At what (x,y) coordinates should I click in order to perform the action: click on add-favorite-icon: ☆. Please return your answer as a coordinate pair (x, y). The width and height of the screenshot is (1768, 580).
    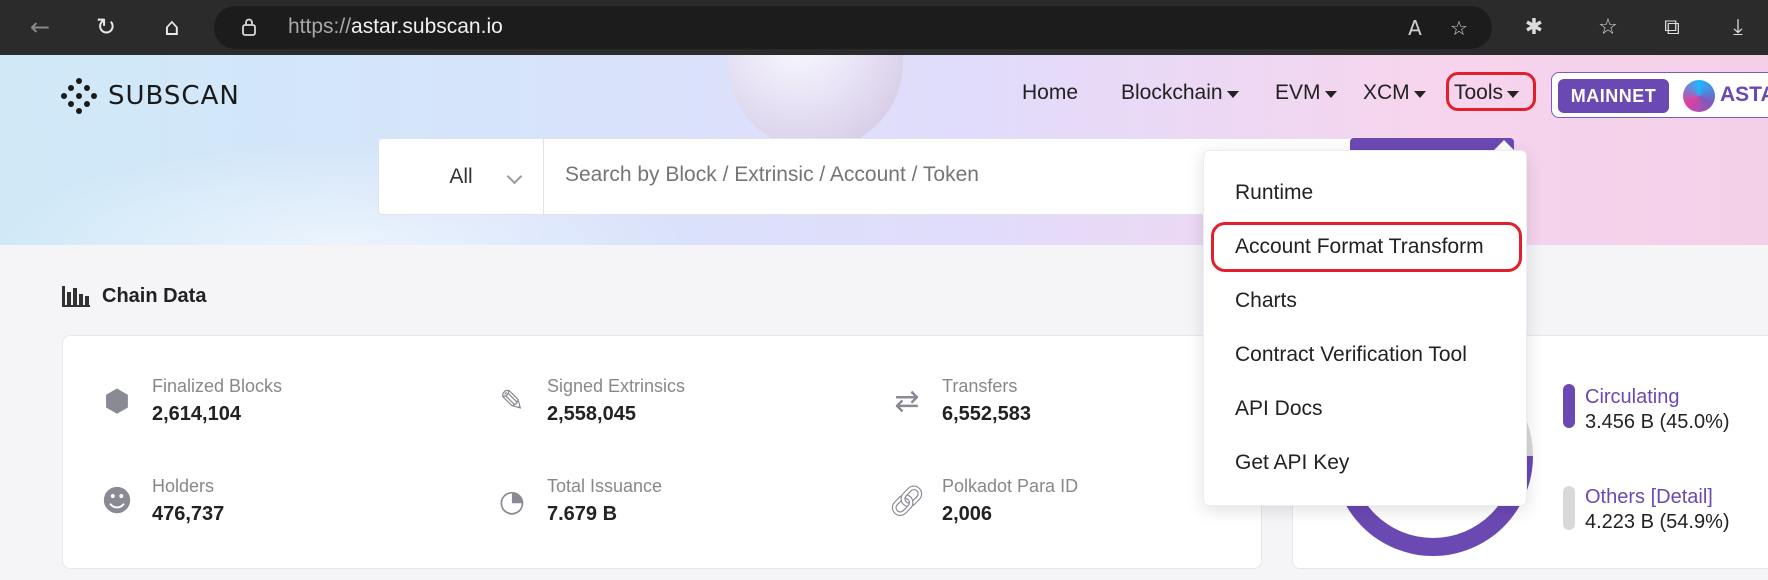
    Looking at the image, I should click on (1459, 28).